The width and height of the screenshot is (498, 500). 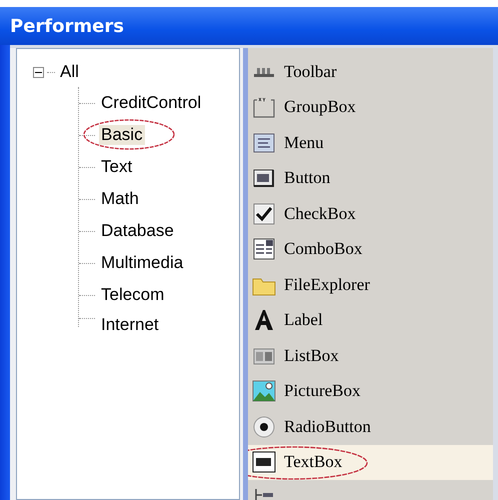 What do you see at coordinates (264, 142) in the screenshot?
I see `menu-icon` at bounding box center [264, 142].